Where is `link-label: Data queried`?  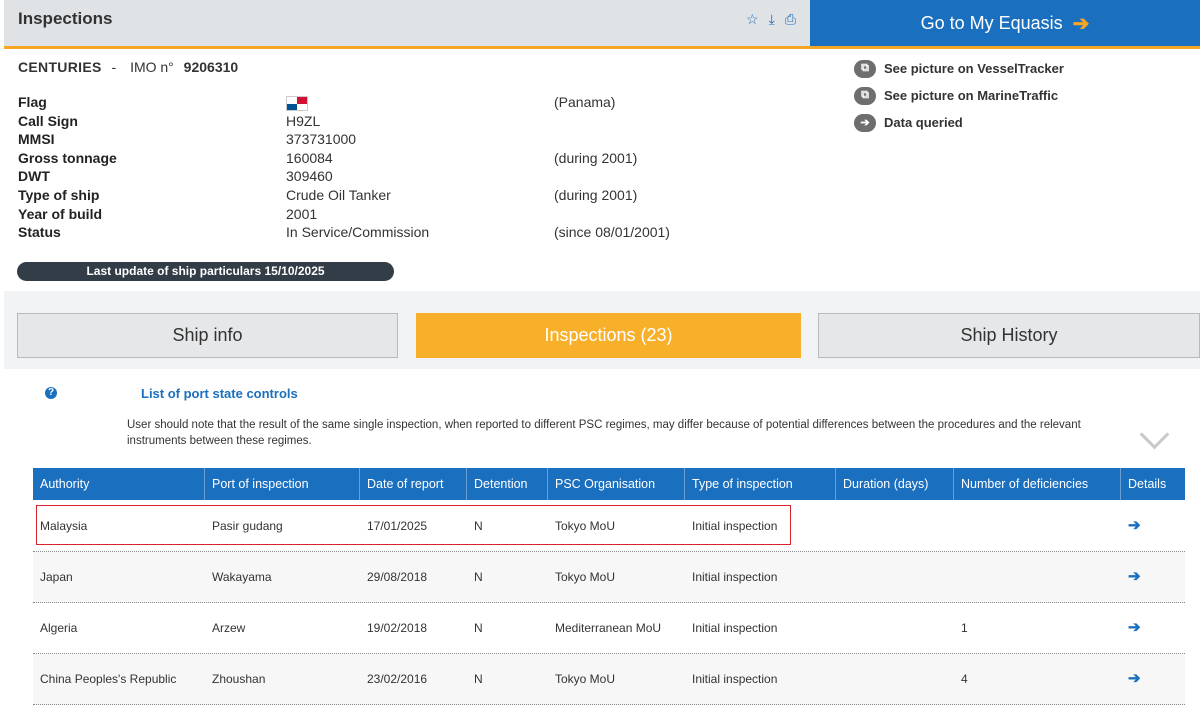
link-label: Data queried is located at coordinates (923, 122).